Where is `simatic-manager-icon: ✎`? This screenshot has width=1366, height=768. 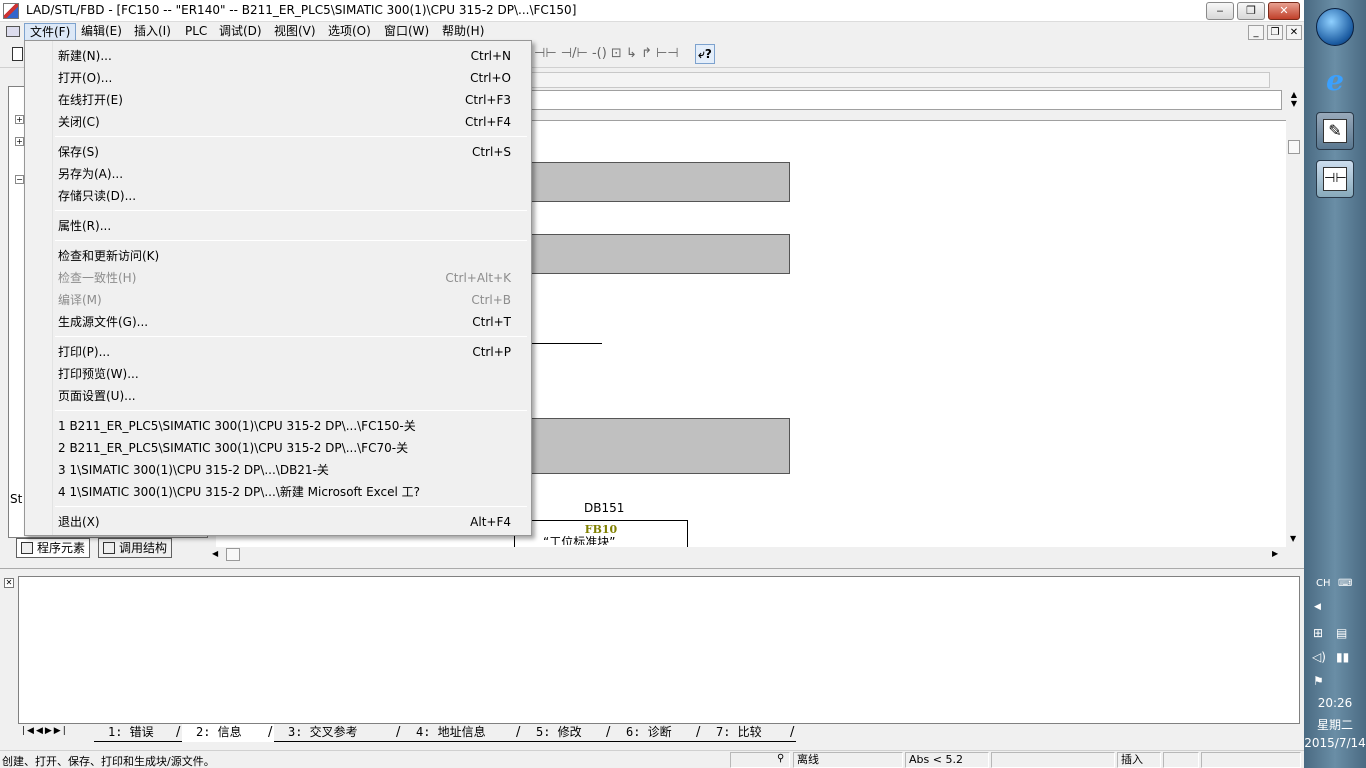
simatic-manager-icon: ✎ is located at coordinates (1335, 131).